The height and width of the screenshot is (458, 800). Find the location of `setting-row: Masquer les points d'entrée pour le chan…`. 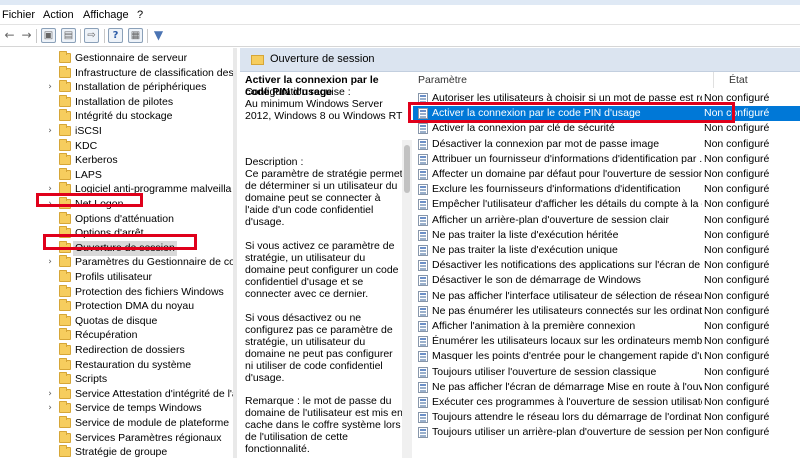

setting-row: Masquer les points d'entrée pour le chan… is located at coordinates (606, 356).